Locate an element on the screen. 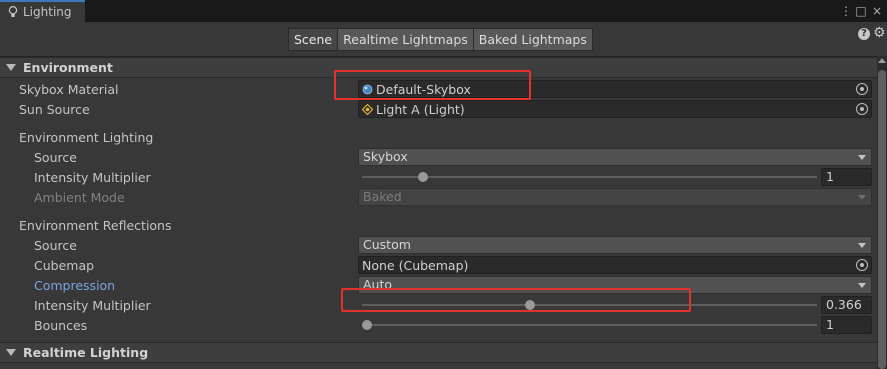  compression-label: Compression is located at coordinates (75, 285).